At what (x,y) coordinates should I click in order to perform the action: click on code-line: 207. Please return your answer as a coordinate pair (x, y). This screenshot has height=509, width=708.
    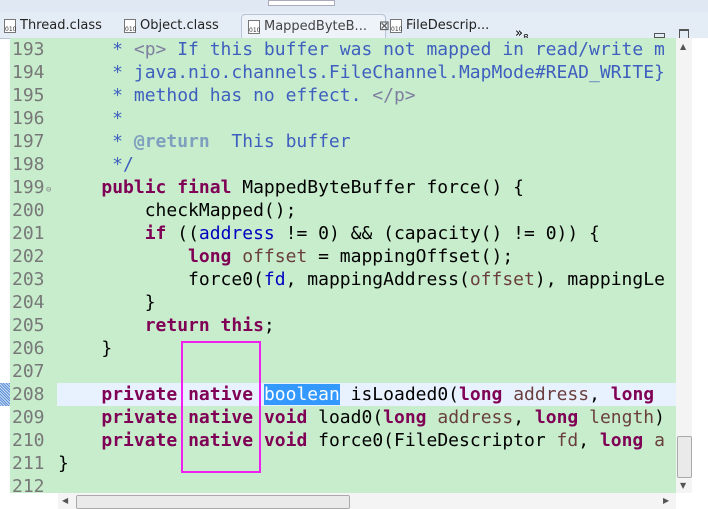
    Looking at the image, I should click on (343, 371).